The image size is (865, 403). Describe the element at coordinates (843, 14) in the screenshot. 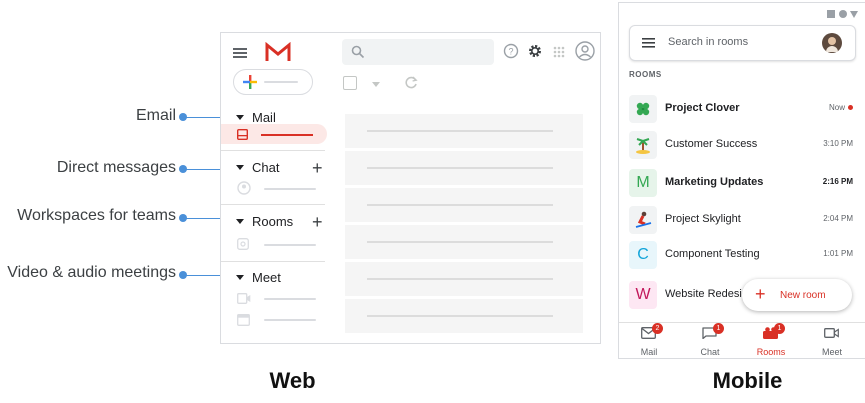

I see `status-circle-icon` at that location.